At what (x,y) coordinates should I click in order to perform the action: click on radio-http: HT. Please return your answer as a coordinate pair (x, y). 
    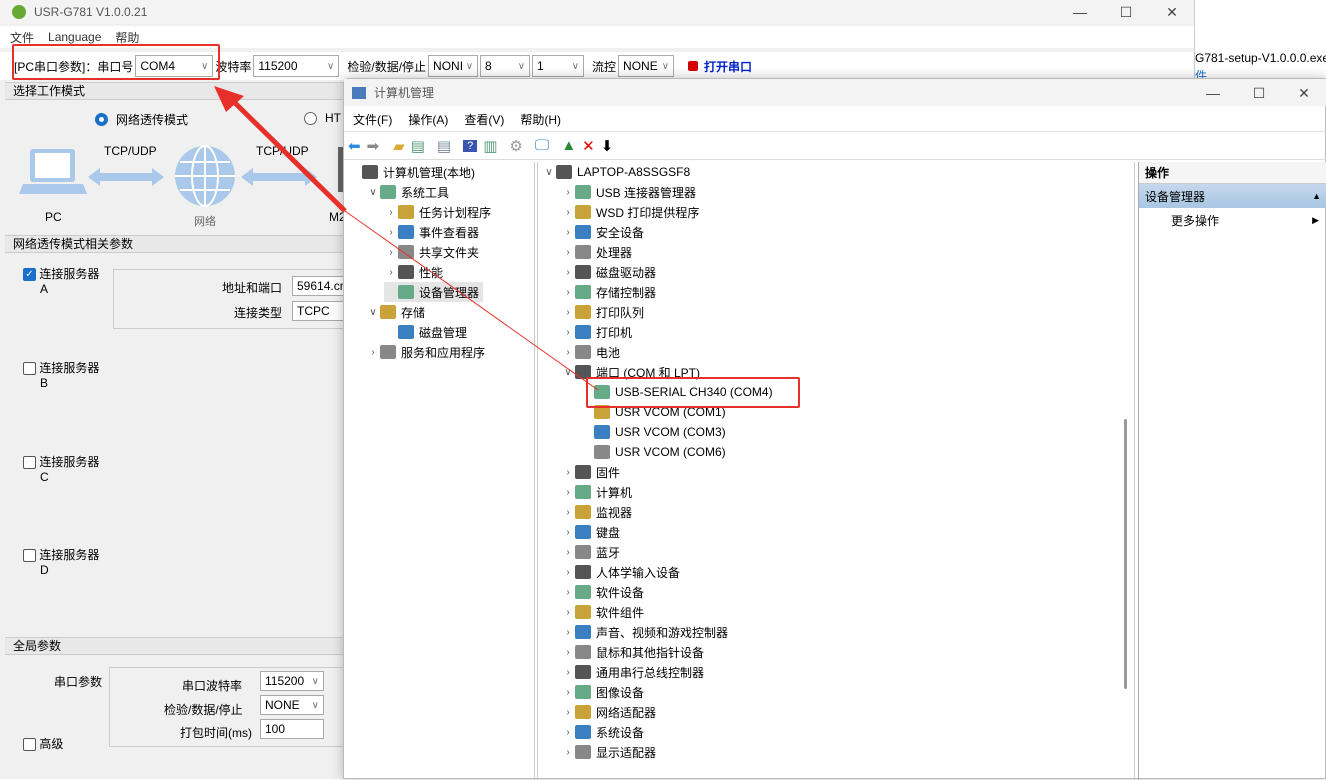
    Looking at the image, I should click on (322, 118).